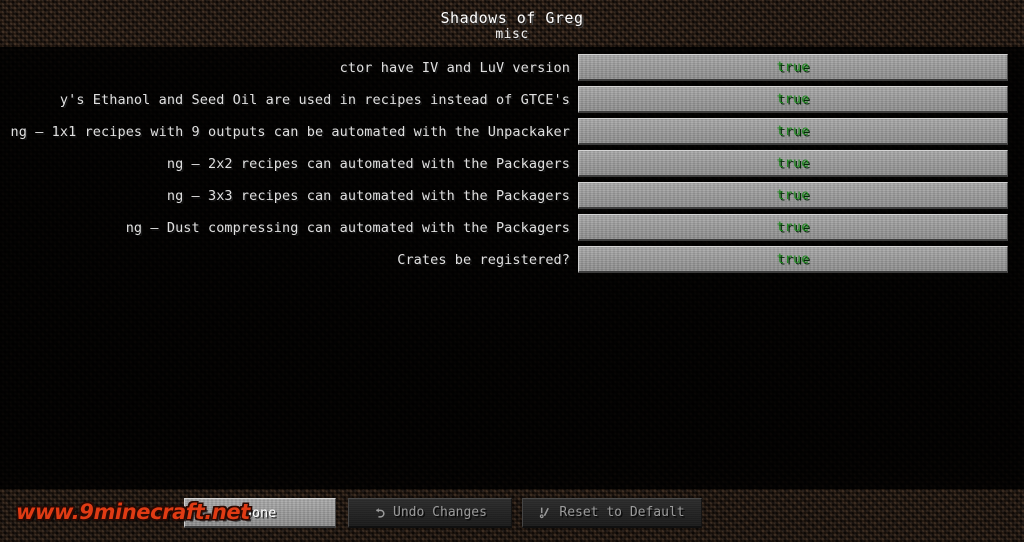 The height and width of the screenshot is (542, 1024). Describe the element at coordinates (545, 512) in the screenshot. I see `reset-icon` at that location.